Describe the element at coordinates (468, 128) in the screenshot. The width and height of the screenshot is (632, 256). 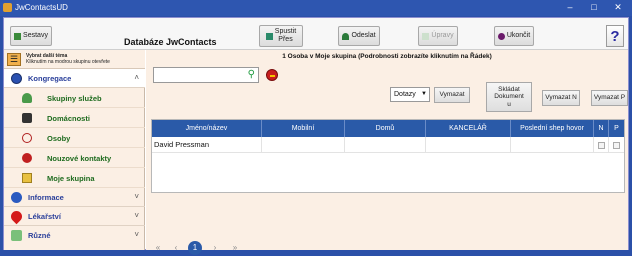
I see `col-office-header: KANCELÁŘ` at that location.